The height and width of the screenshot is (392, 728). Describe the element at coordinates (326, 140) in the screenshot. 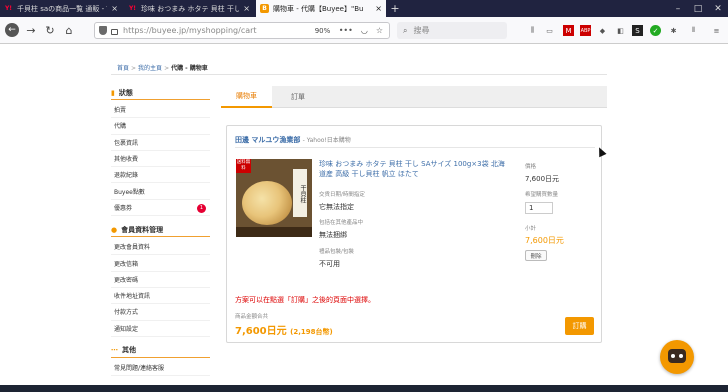

I see `store-source: - Yahoo!日本購物` at that location.